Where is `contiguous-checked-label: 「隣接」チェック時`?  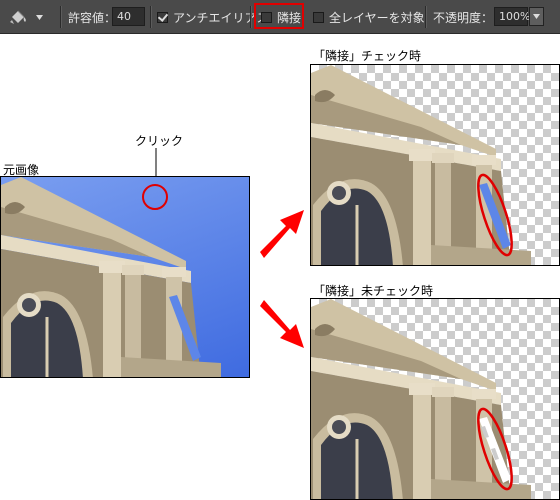 contiguous-checked-label: 「隣接」チェック時 is located at coordinates (367, 56).